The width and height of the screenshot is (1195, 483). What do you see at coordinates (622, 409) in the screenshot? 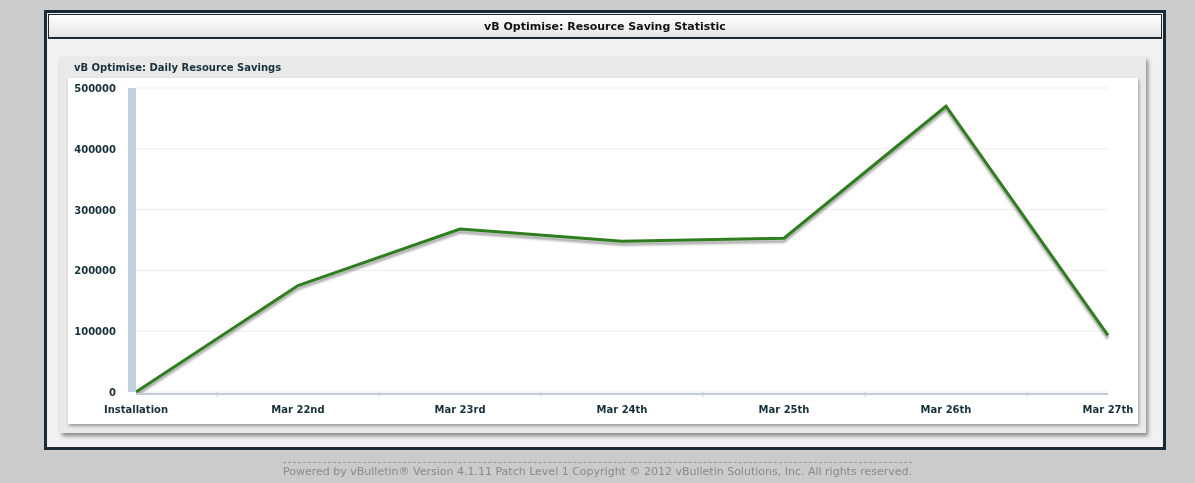
I see `x-tick-label: Mar 24th` at bounding box center [622, 409].